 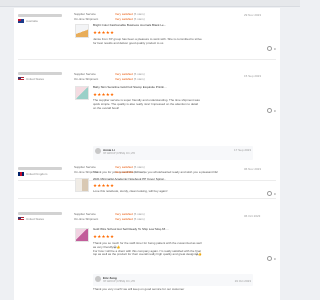 I want to click on australia-flag-icon, so click(x=21, y=21).